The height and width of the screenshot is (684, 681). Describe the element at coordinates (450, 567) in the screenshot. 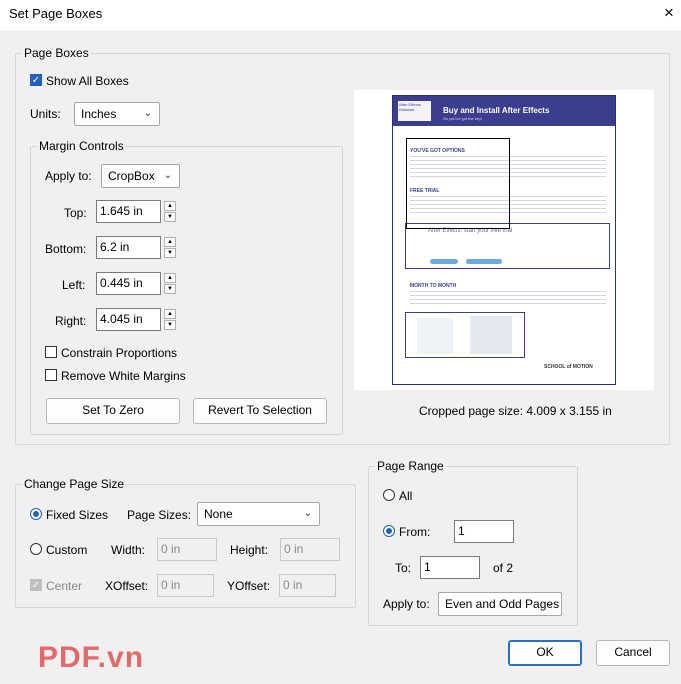

I see `to-input: 1` at that location.